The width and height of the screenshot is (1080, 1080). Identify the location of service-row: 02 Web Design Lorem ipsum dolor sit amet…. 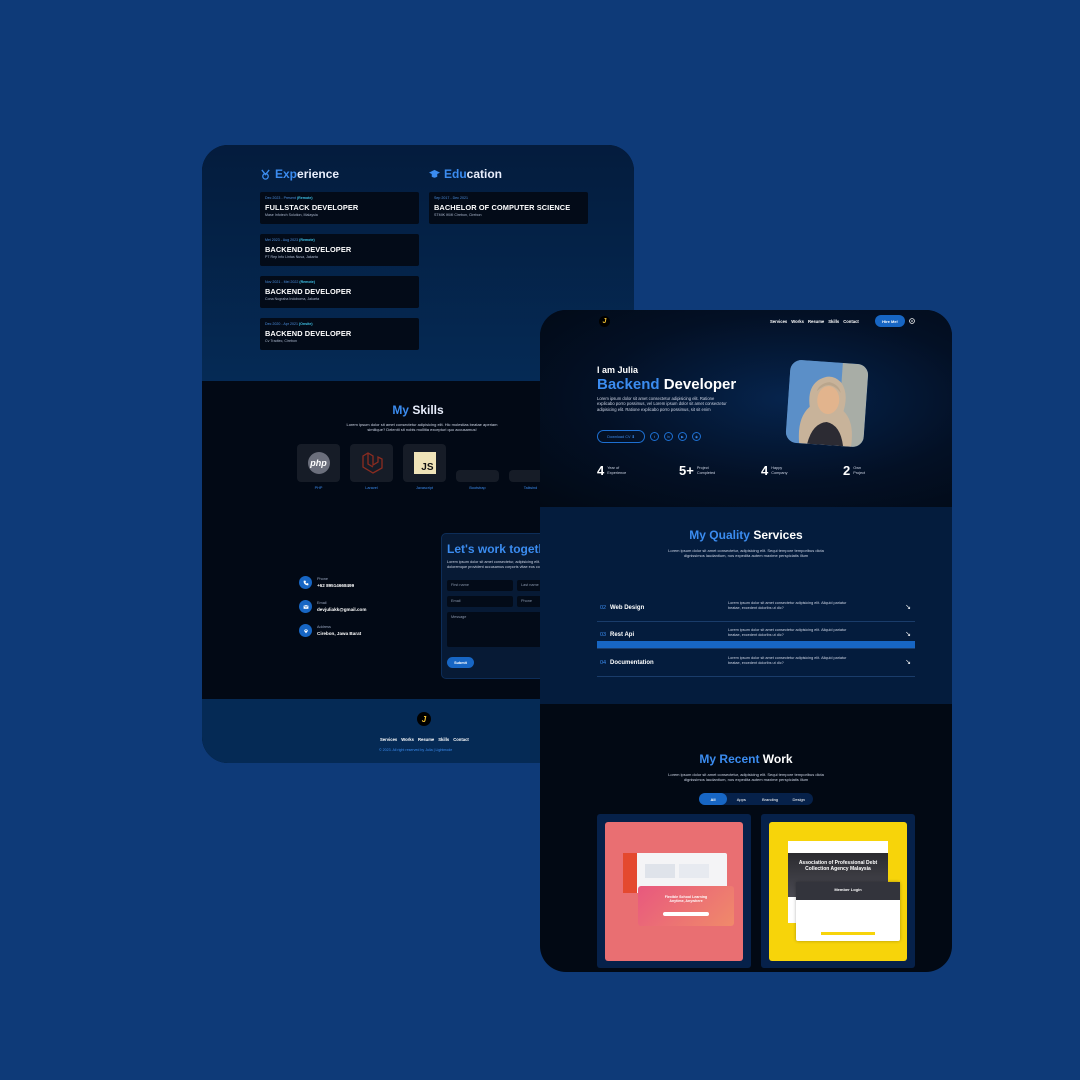
(756, 608).